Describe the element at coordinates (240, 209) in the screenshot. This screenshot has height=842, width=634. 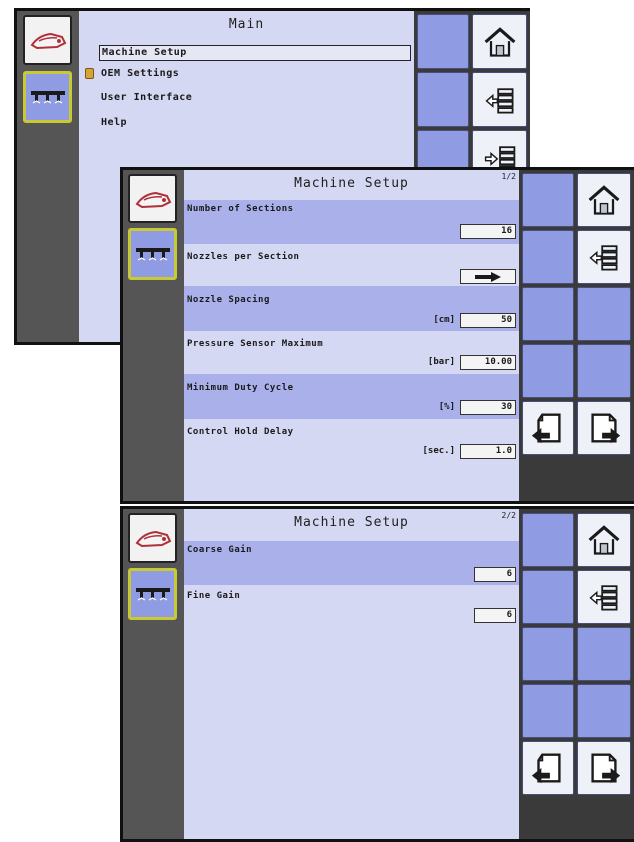
I see `setting-label: Number of Sections` at that location.